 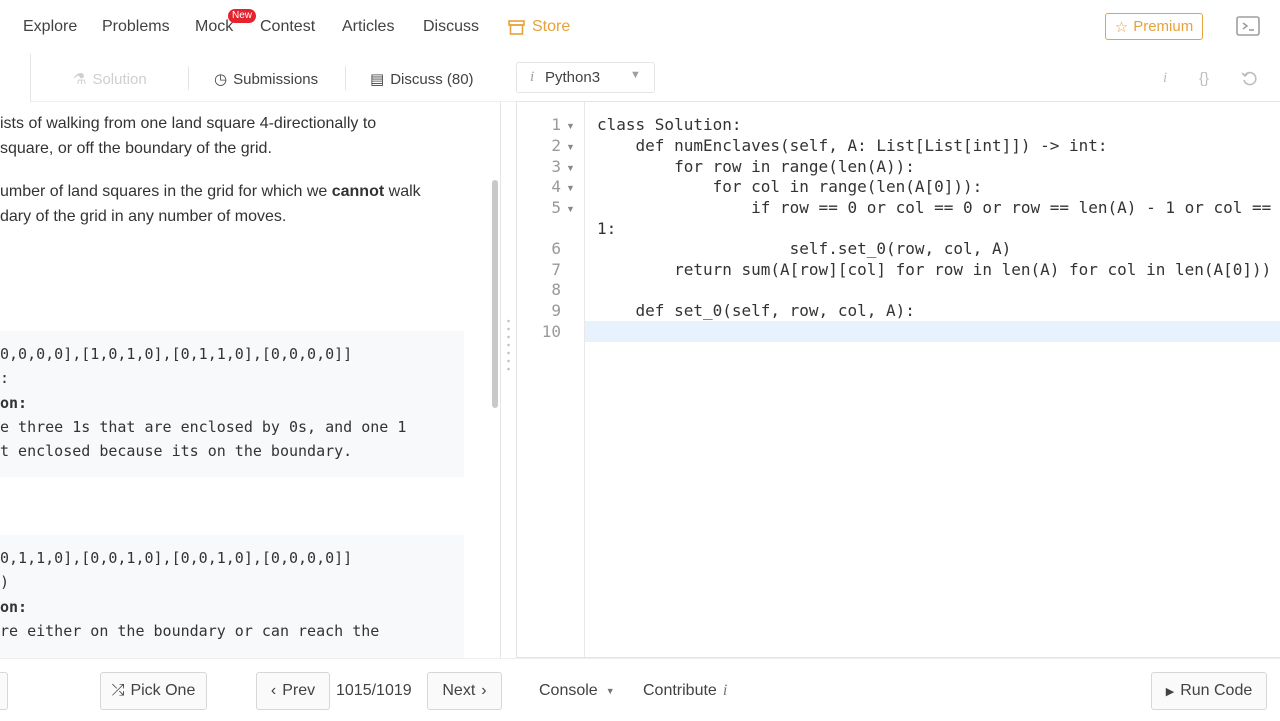 What do you see at coordinates (556, 124) in the screenshot?
I see `line-number: 1` at bounding box center [556, 124].